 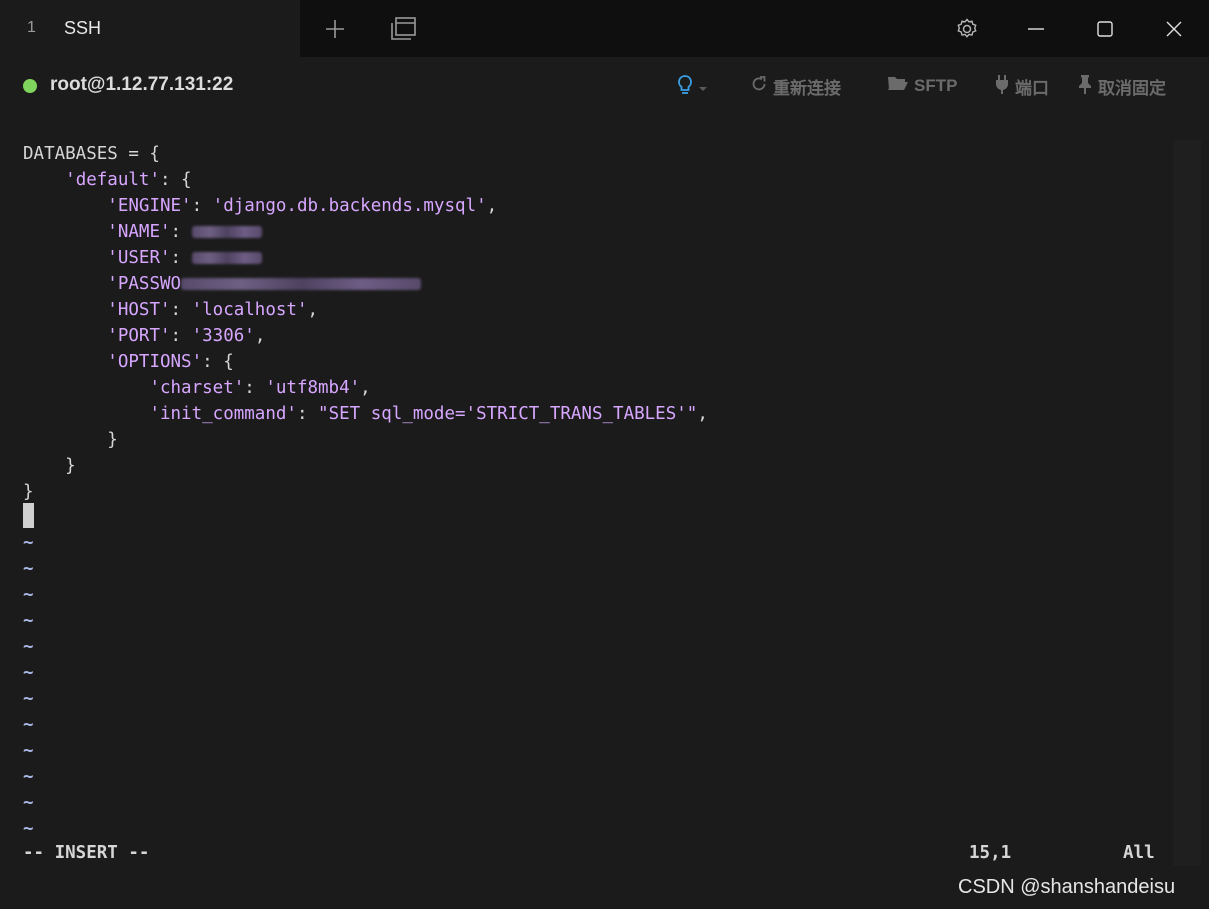 I want to click on window-stack-icon, so click(x=403, y=29).